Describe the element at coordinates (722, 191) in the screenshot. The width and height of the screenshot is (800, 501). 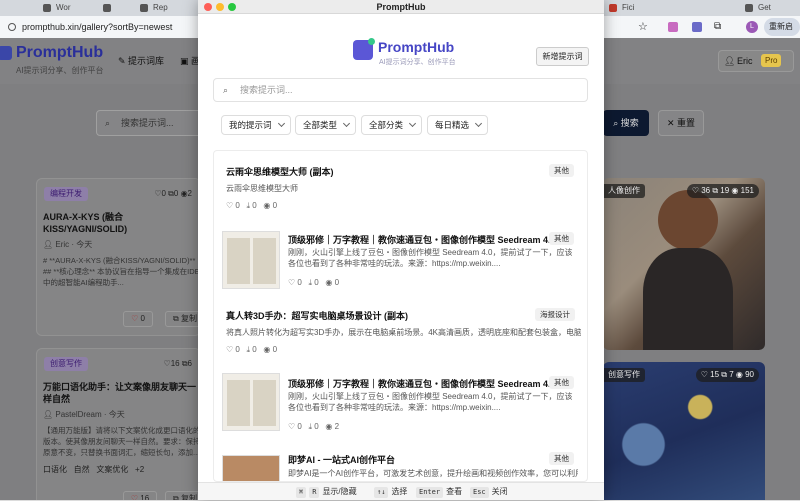
I see `card-stats: ♡ 36 ⧉ 19 ◉ 151` at that location.